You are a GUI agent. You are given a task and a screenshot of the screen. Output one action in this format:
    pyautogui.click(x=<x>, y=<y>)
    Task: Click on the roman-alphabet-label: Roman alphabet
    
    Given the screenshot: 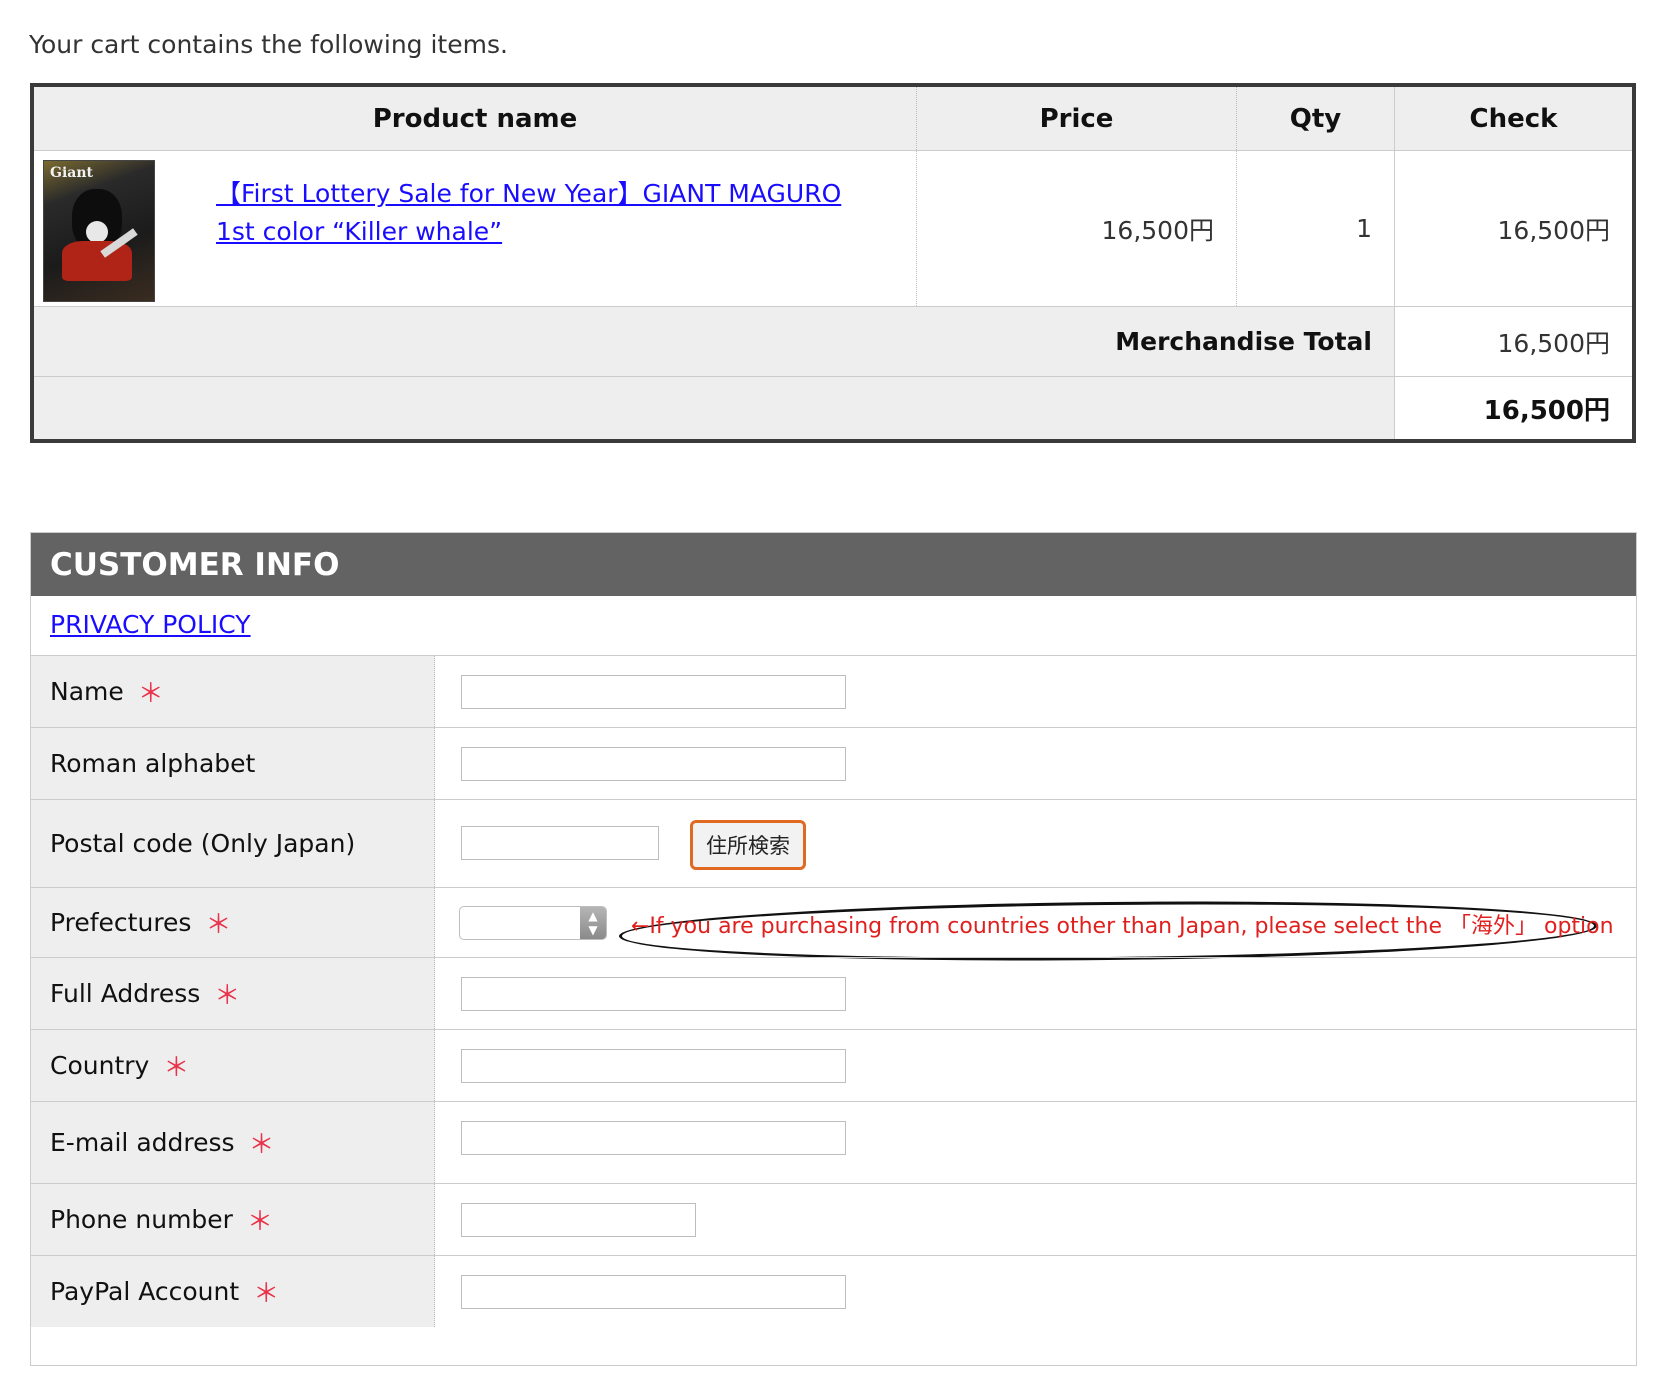 What is the action you would take?
    pyautogui.click(x=153, y=763)
    